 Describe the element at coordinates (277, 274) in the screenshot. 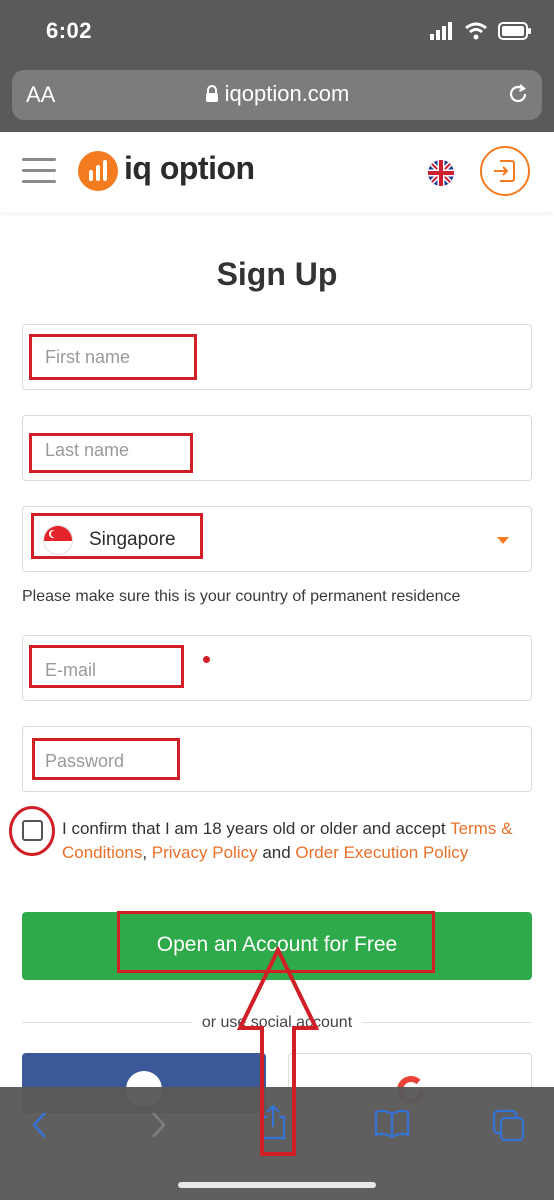

I see `page-title: Sign Up` at that location.